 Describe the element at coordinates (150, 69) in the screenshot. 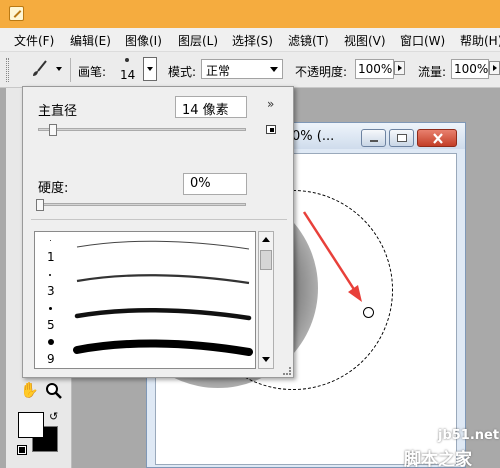

I see `brush-picker-button` at that location.